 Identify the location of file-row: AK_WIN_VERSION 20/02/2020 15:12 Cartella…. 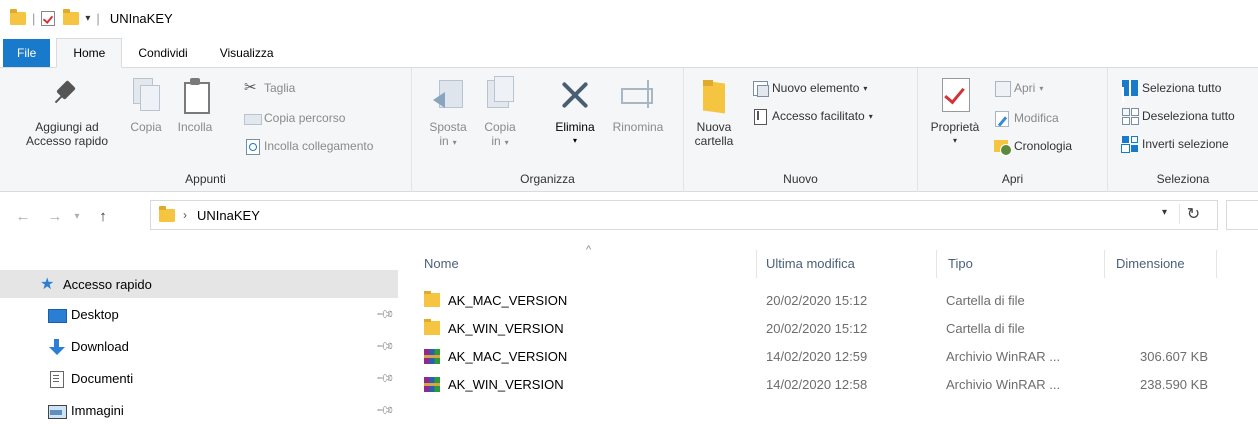
(820, 328).